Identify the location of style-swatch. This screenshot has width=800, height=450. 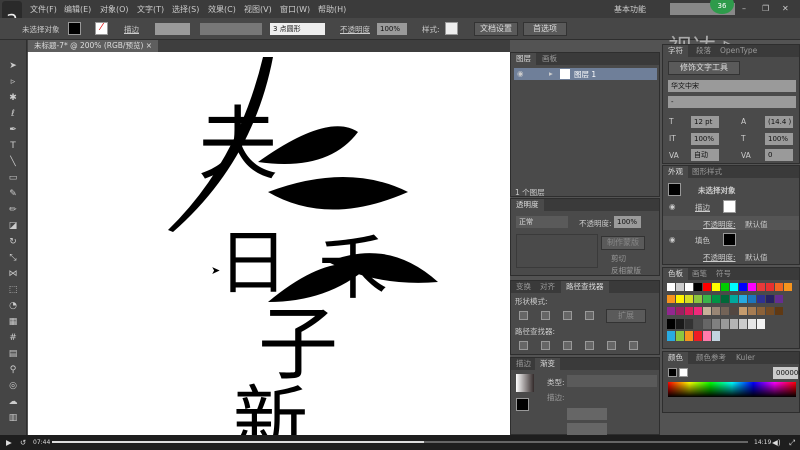
(451, 28).